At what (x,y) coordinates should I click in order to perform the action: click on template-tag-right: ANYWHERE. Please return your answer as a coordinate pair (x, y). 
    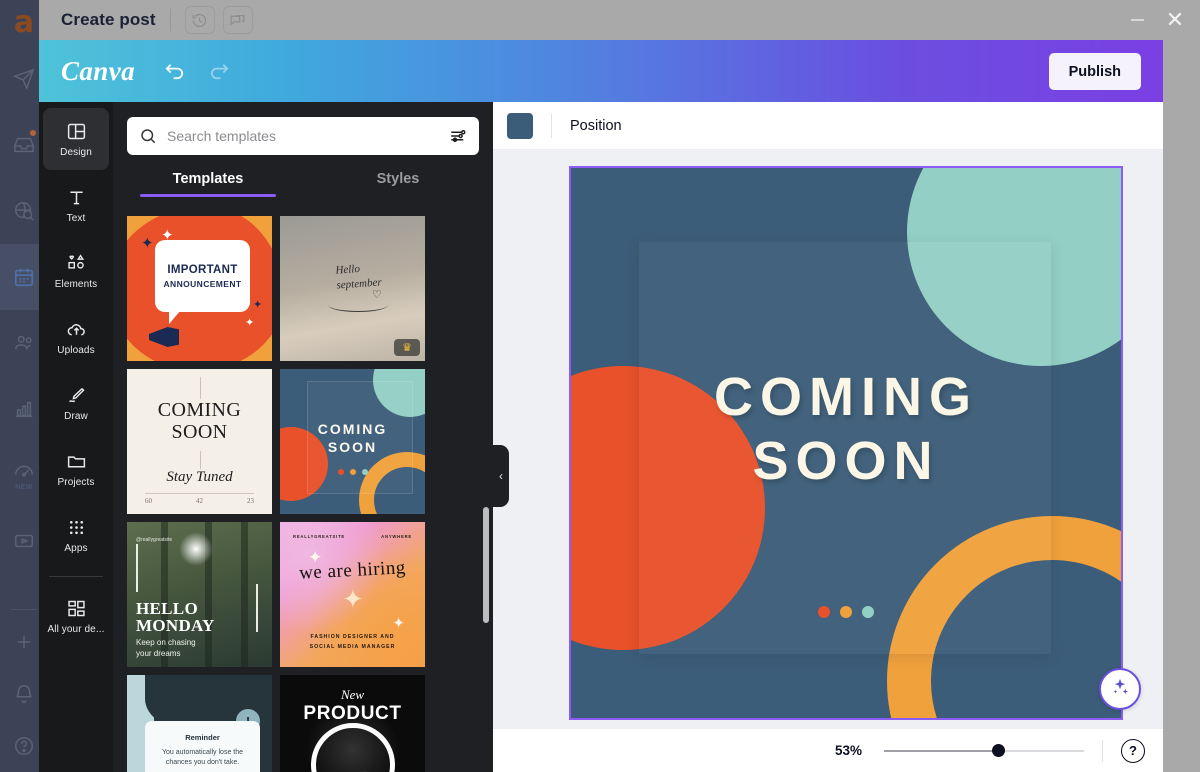
    Looking at the image, I should click on (396, 536).